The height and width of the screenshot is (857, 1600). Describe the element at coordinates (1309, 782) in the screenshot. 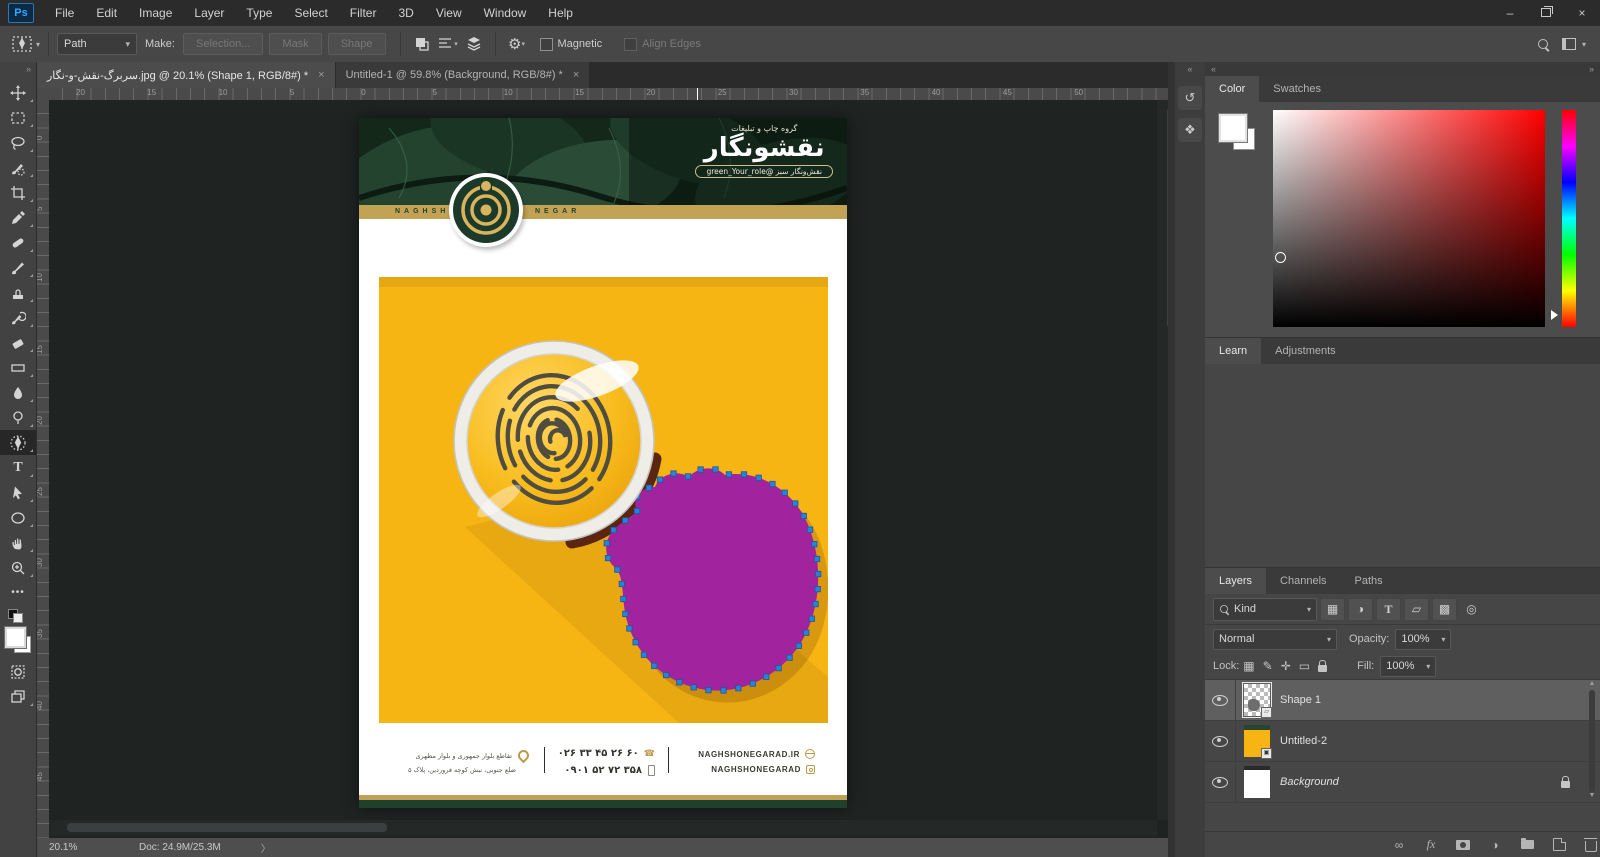

I see `layer-name: Background` at that location.